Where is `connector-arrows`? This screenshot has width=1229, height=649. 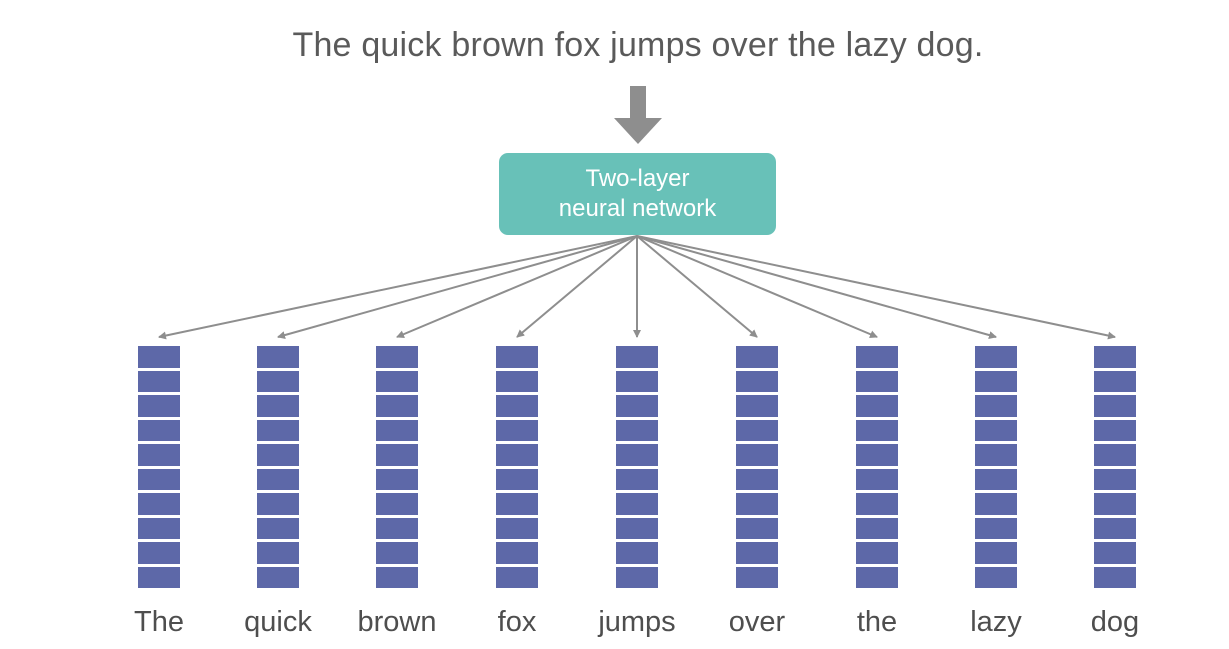
connector-arrows is located at coordinates (637, 287).